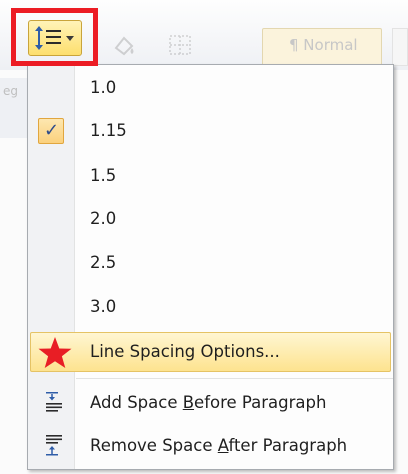  I want to click on menu-item-label: 1.0, so click(103, 87).